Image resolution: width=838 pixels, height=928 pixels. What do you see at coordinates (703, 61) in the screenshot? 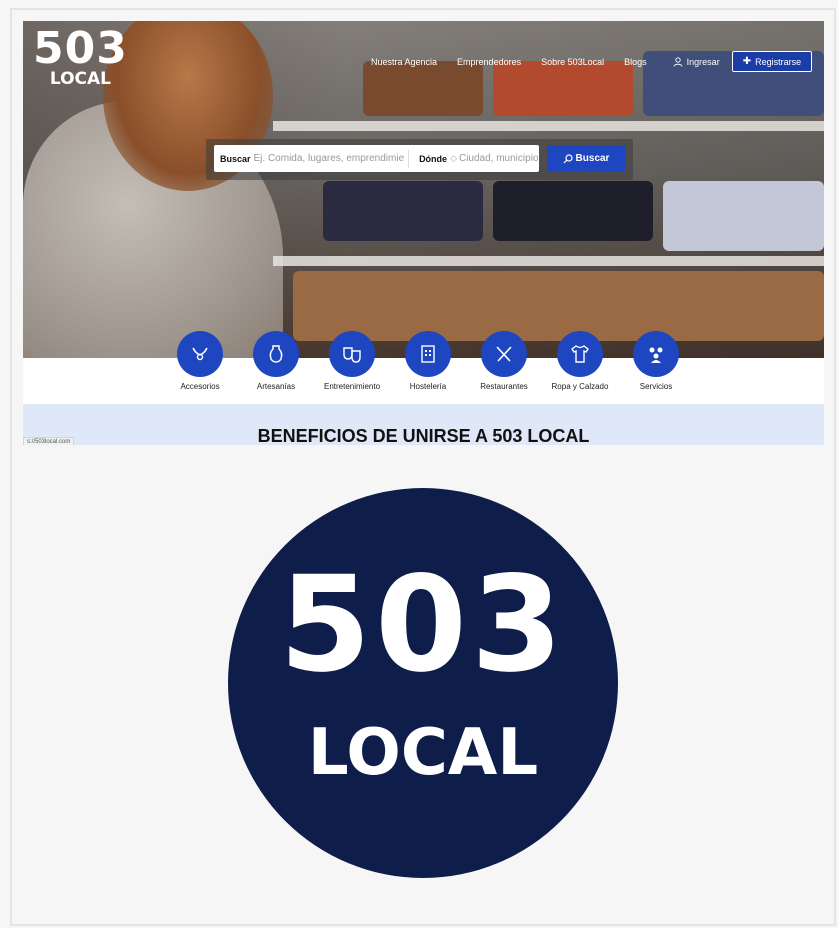
I see `login-label: Ingresar` at bounding box center [703, 61].